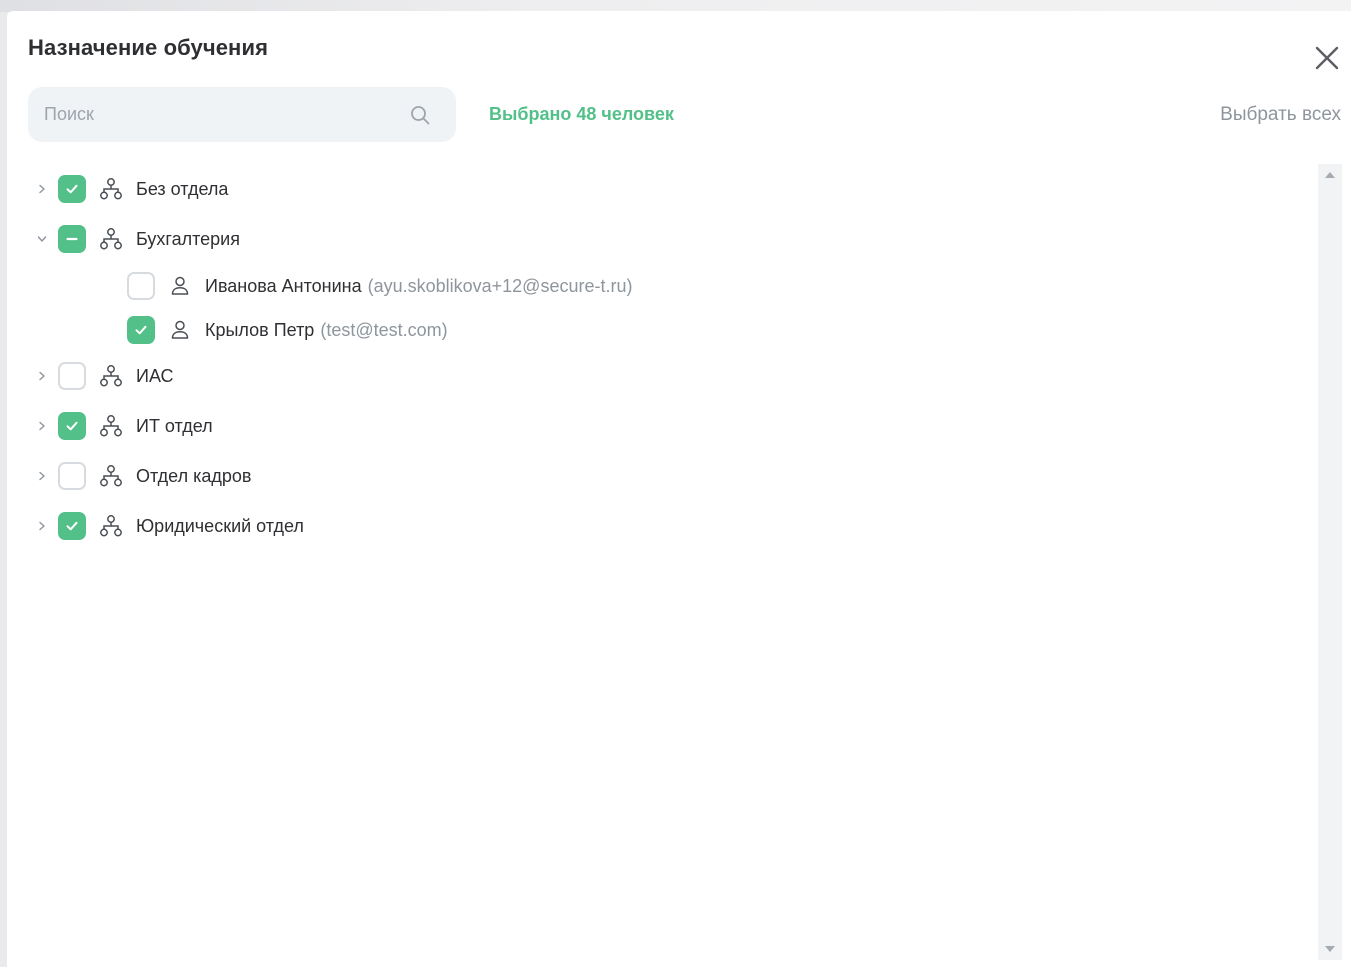 The width and height of the screenshot is (1351, 967). What do you see at coordinates (174, 425) in the screenshot?
I see `department-label: ИТ отдел` at bounding box center [174, 425].